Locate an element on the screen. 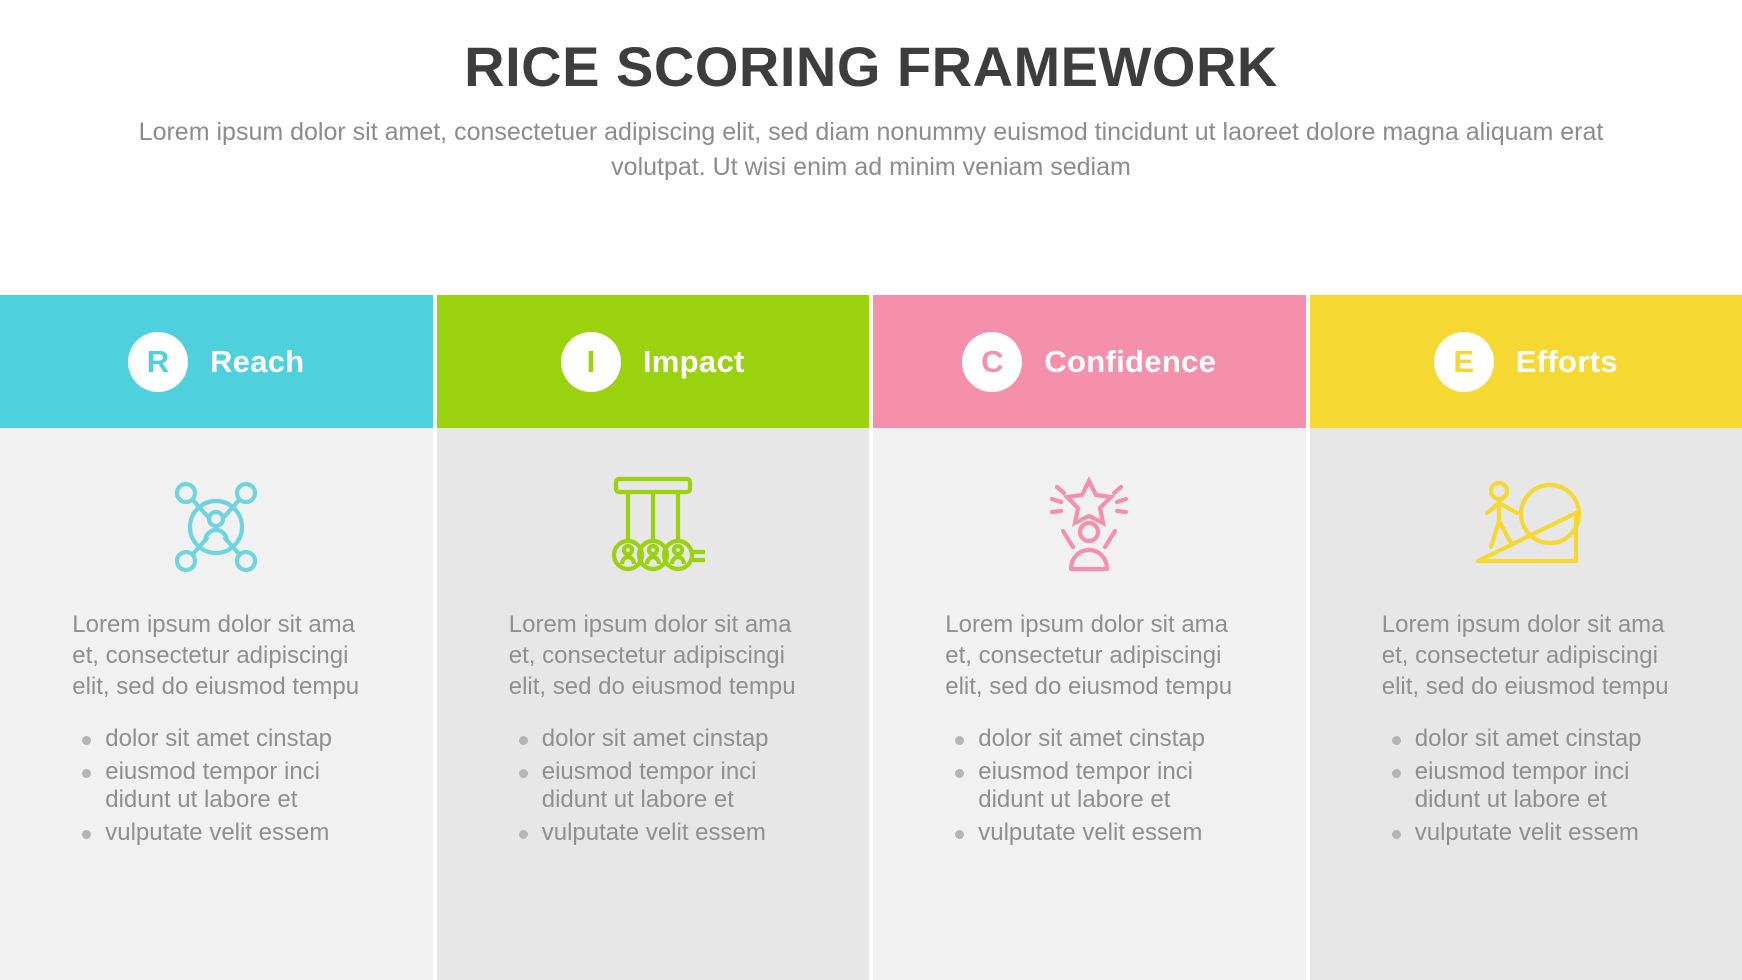 The image size is (1742, 980). badge-letter: C is located at coordinates (992, 361).